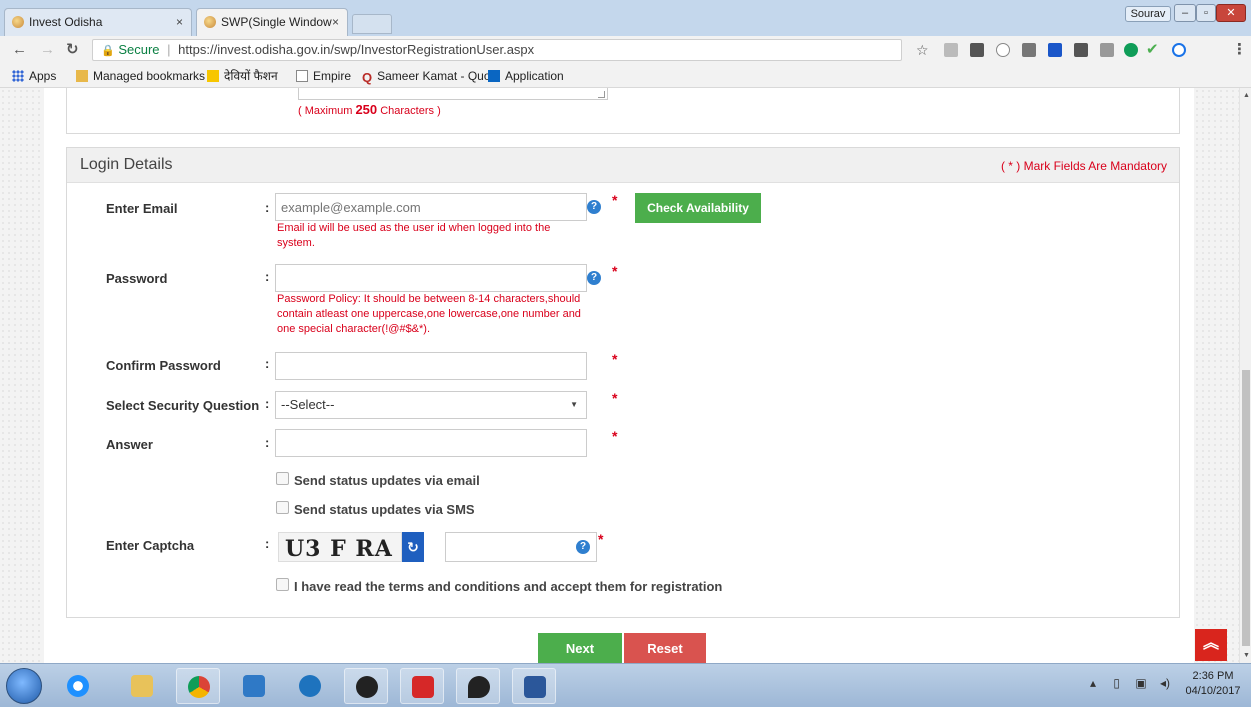 The width and height of the screenshot is (1251, 707). What do you see at coordinates (431, 366) in the screenshot?
I see `confirm-password-input` at bounding box center [431, 366].